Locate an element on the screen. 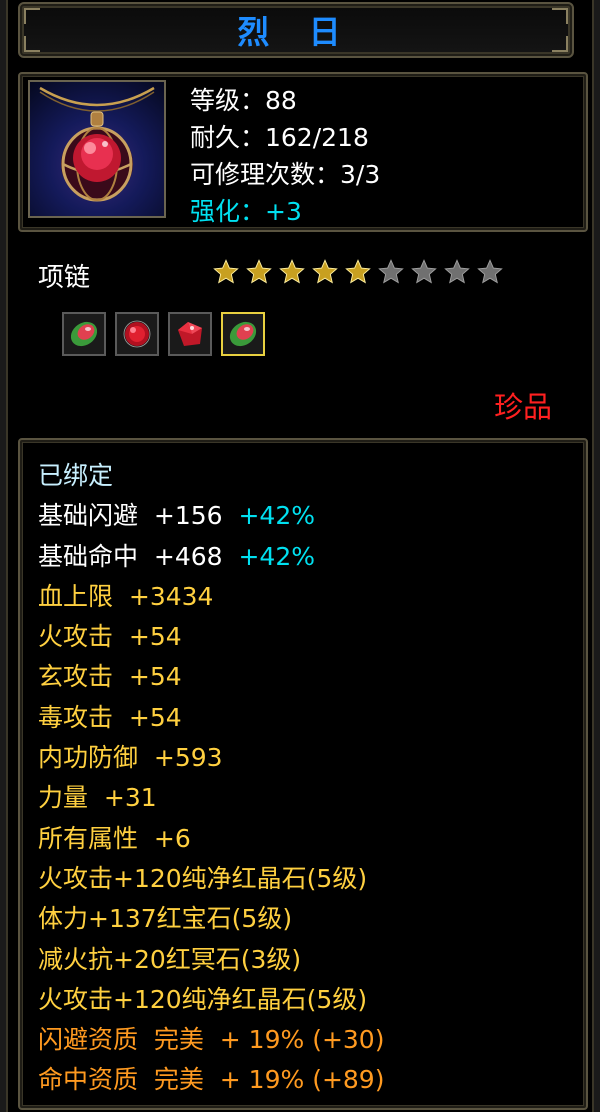 The height and width of the screenshot is (1112, 600). gem-attribute-line: 减火抗+20红冥石(3级) is located at coordinates (170, 959).